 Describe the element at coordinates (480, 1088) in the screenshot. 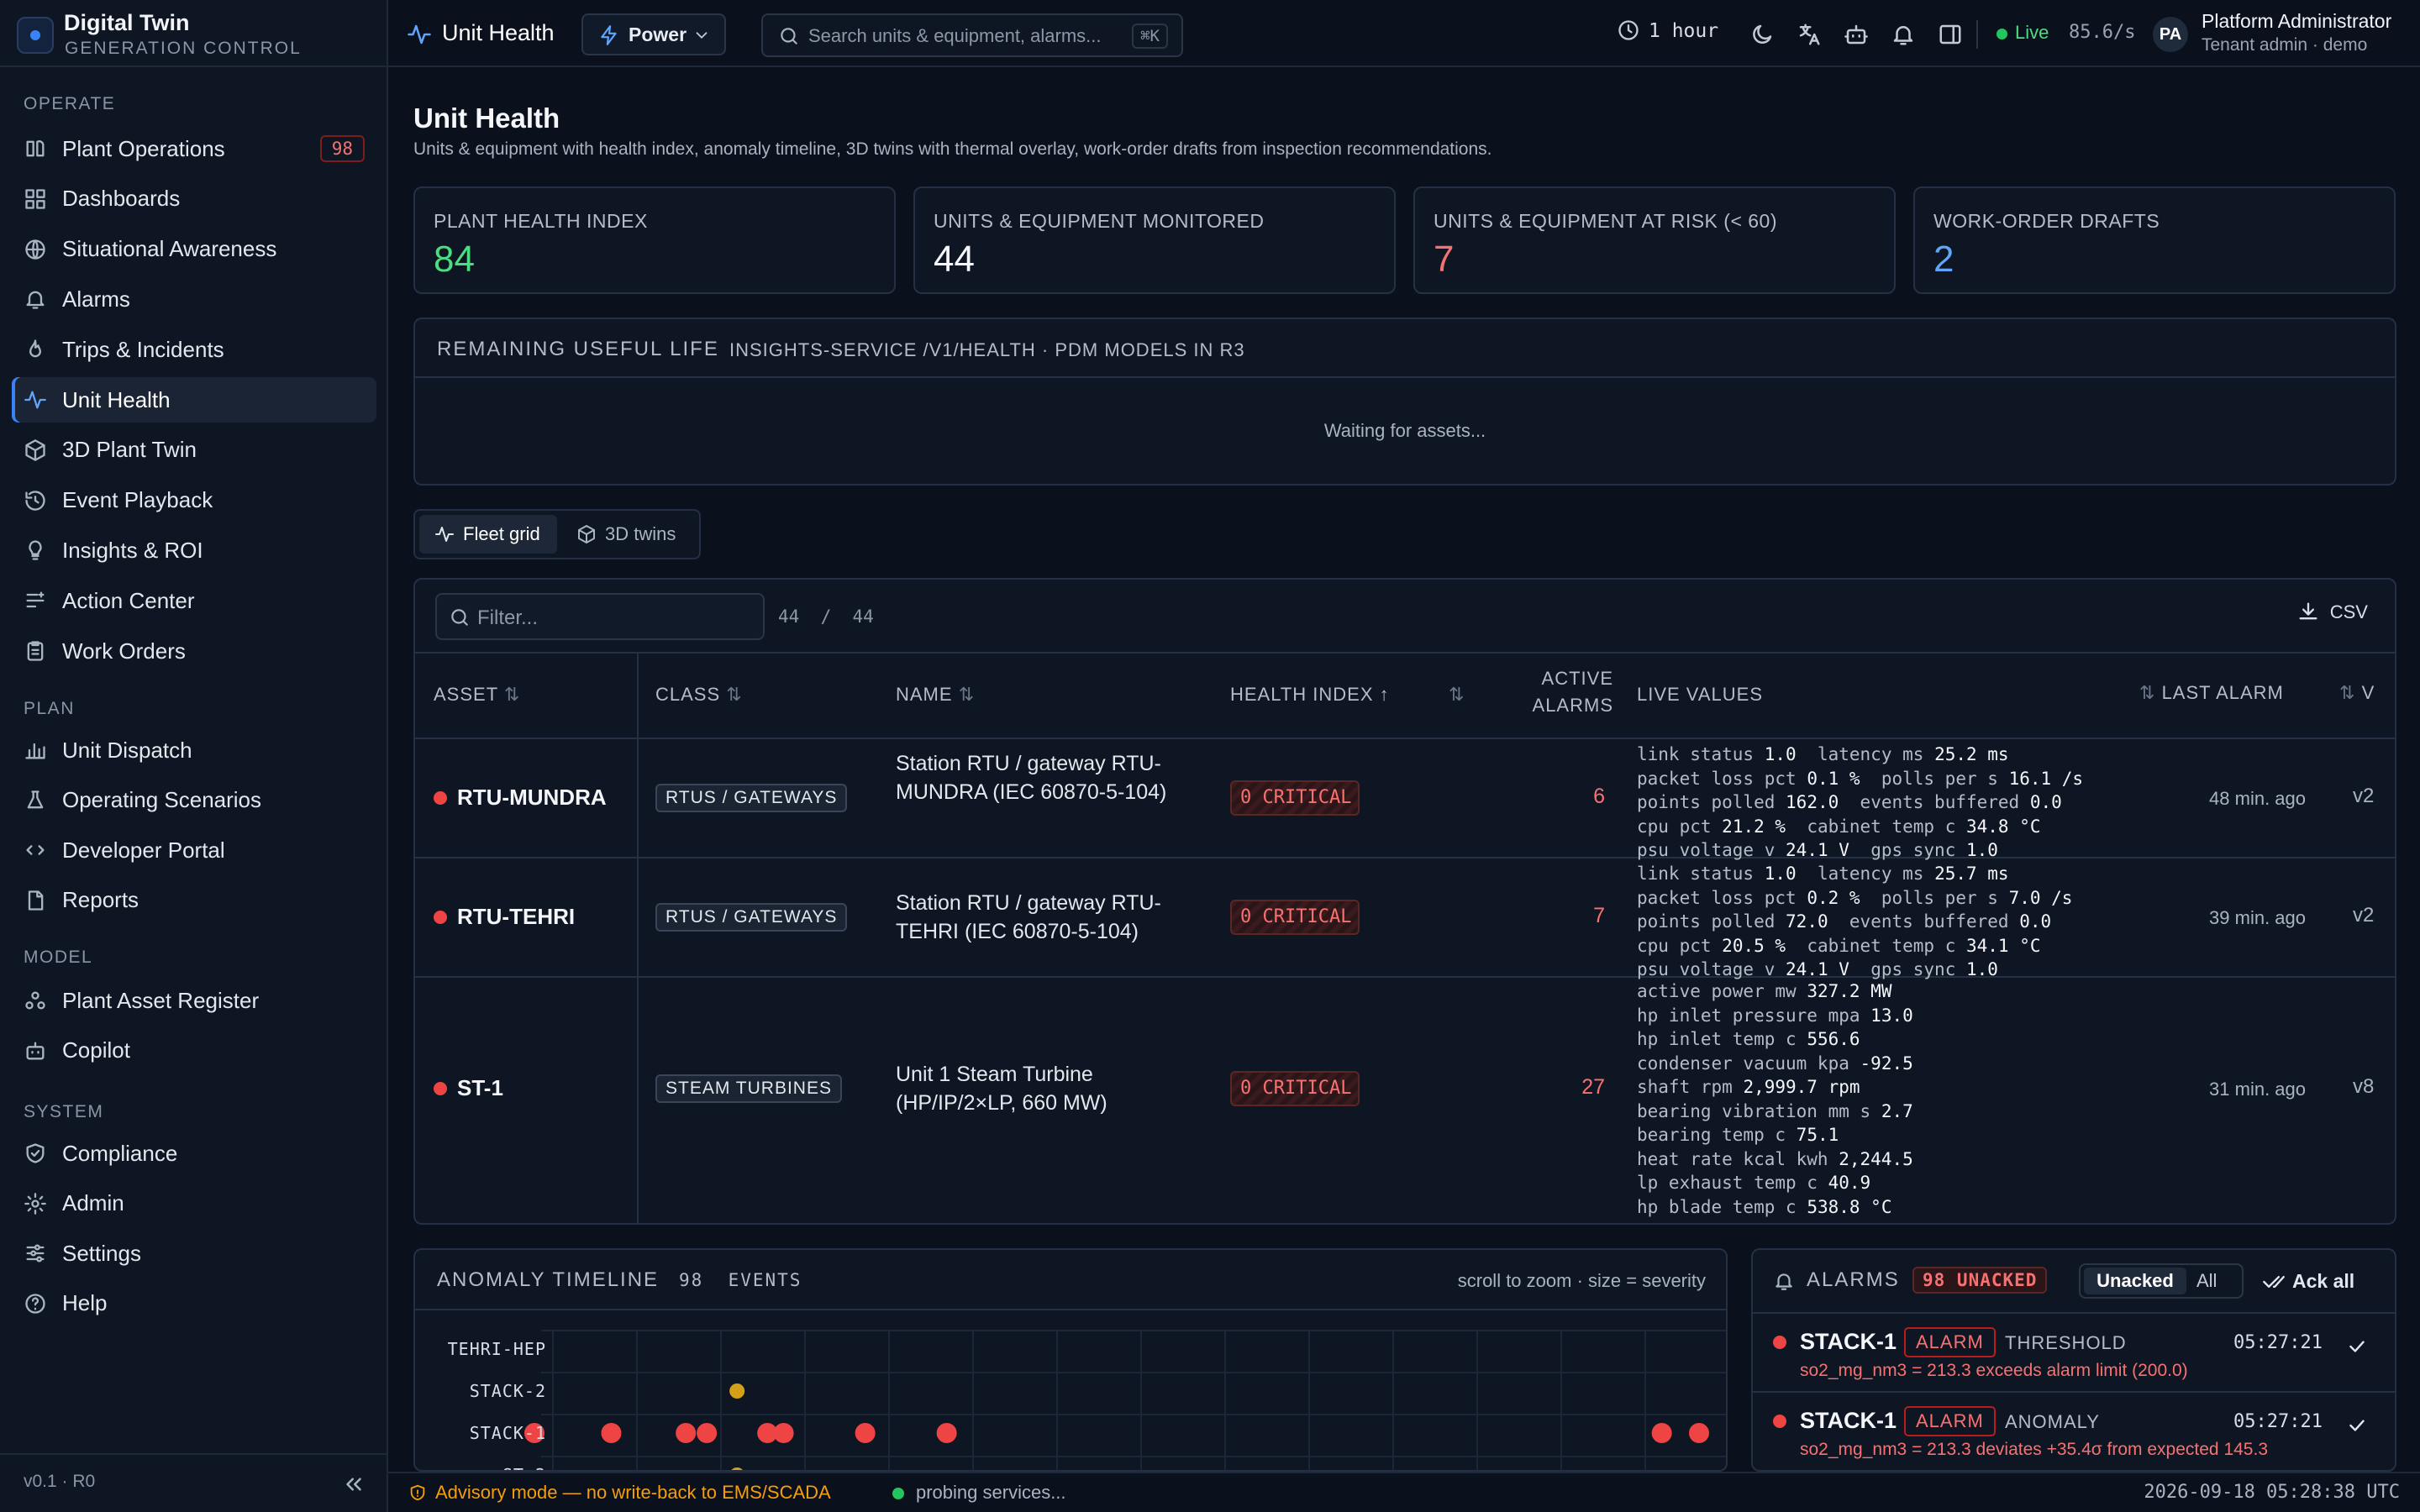

I see `asset-id: ST-1` at that location.